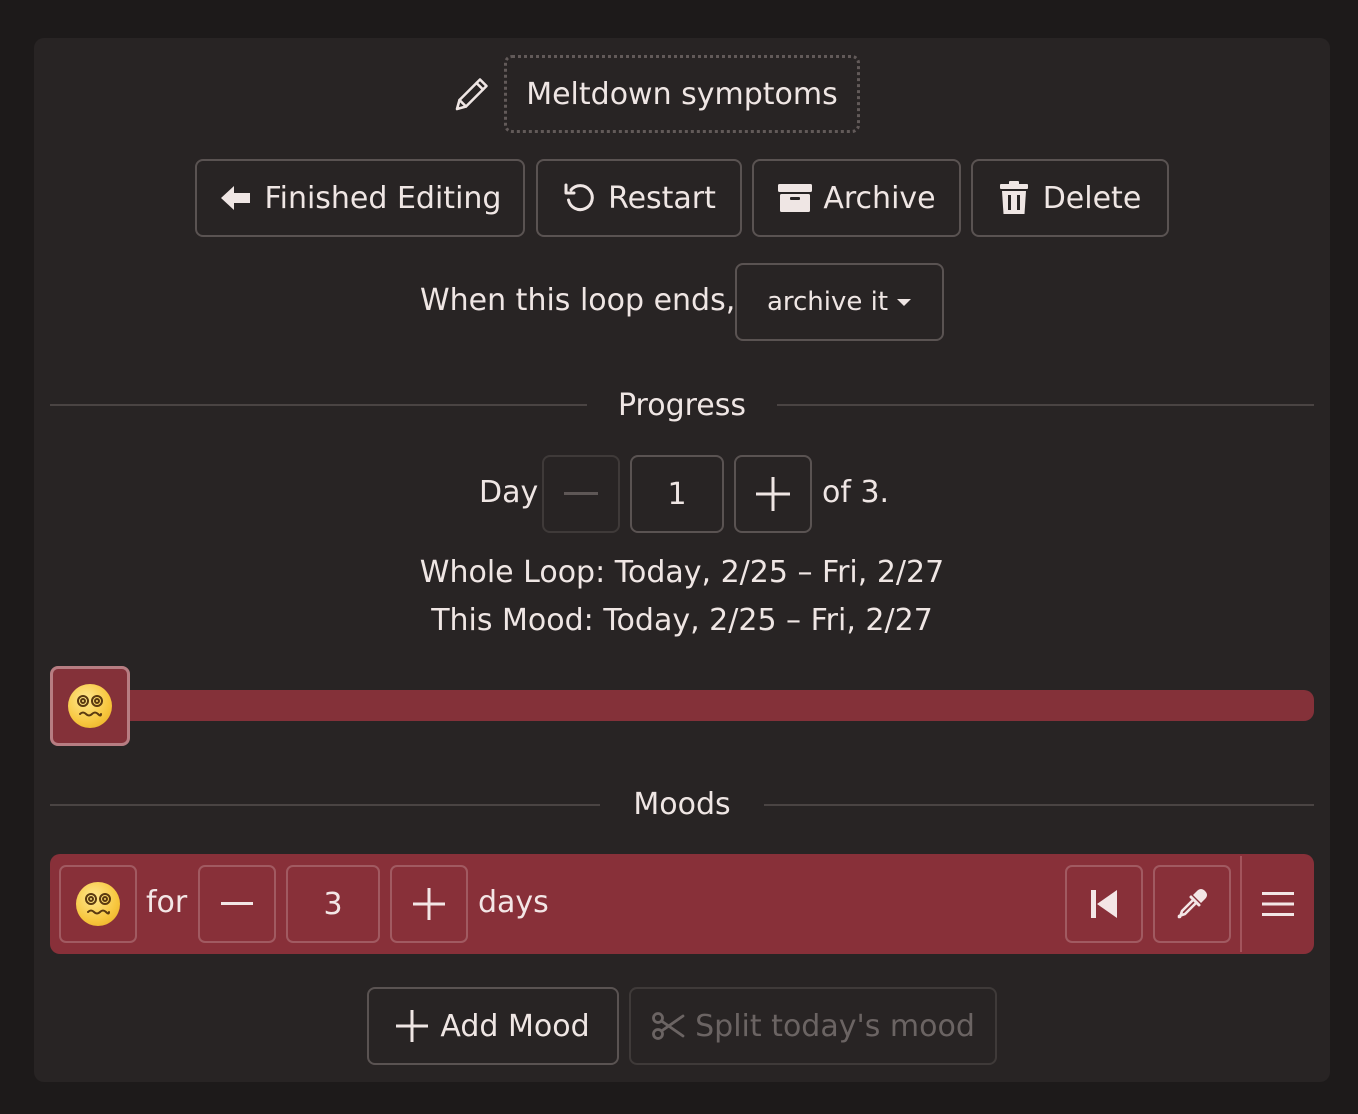  I want to click on mood-for-label: for, so click(167, 902).